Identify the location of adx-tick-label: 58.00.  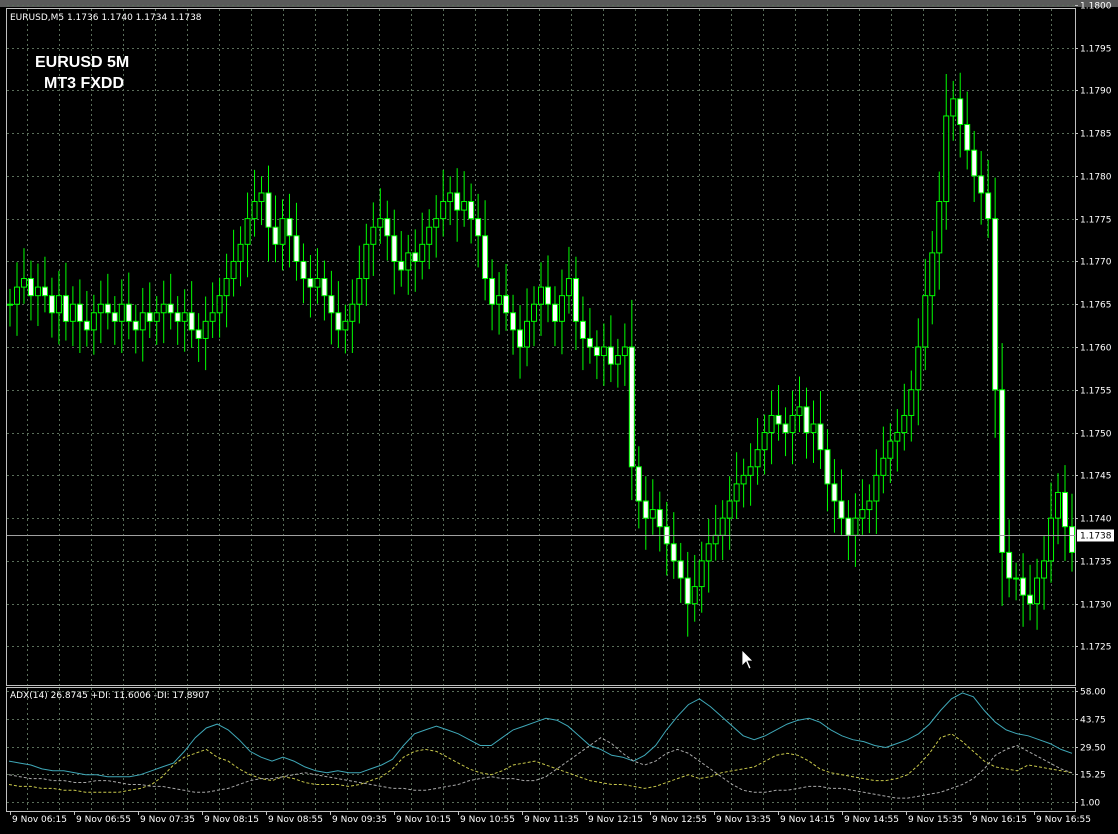
(1093, 693).